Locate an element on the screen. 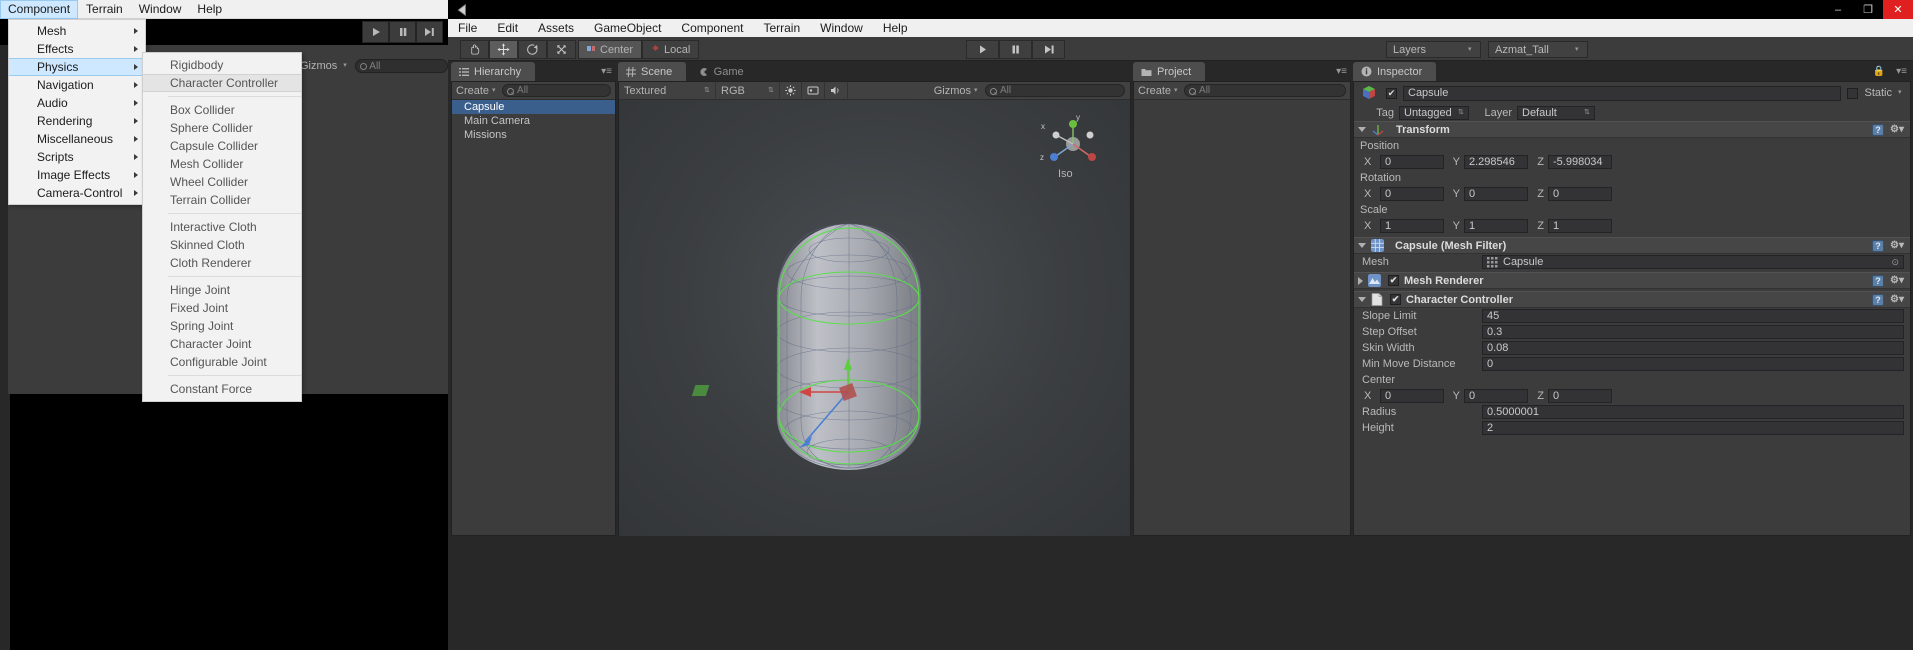 The width and height of the screenshot is (1913, 650). hierarchy-item-main-camera: Main Camera is located at coordinates (533, 121).